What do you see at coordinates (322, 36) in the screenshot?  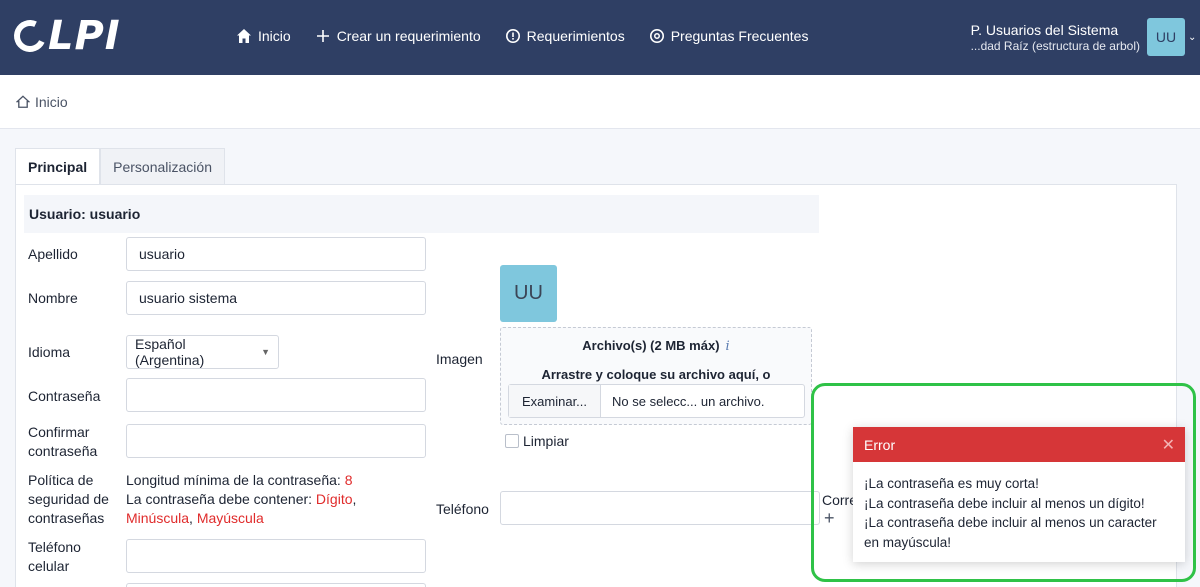 I see `plus-icon` at bounding box center [322, 36].